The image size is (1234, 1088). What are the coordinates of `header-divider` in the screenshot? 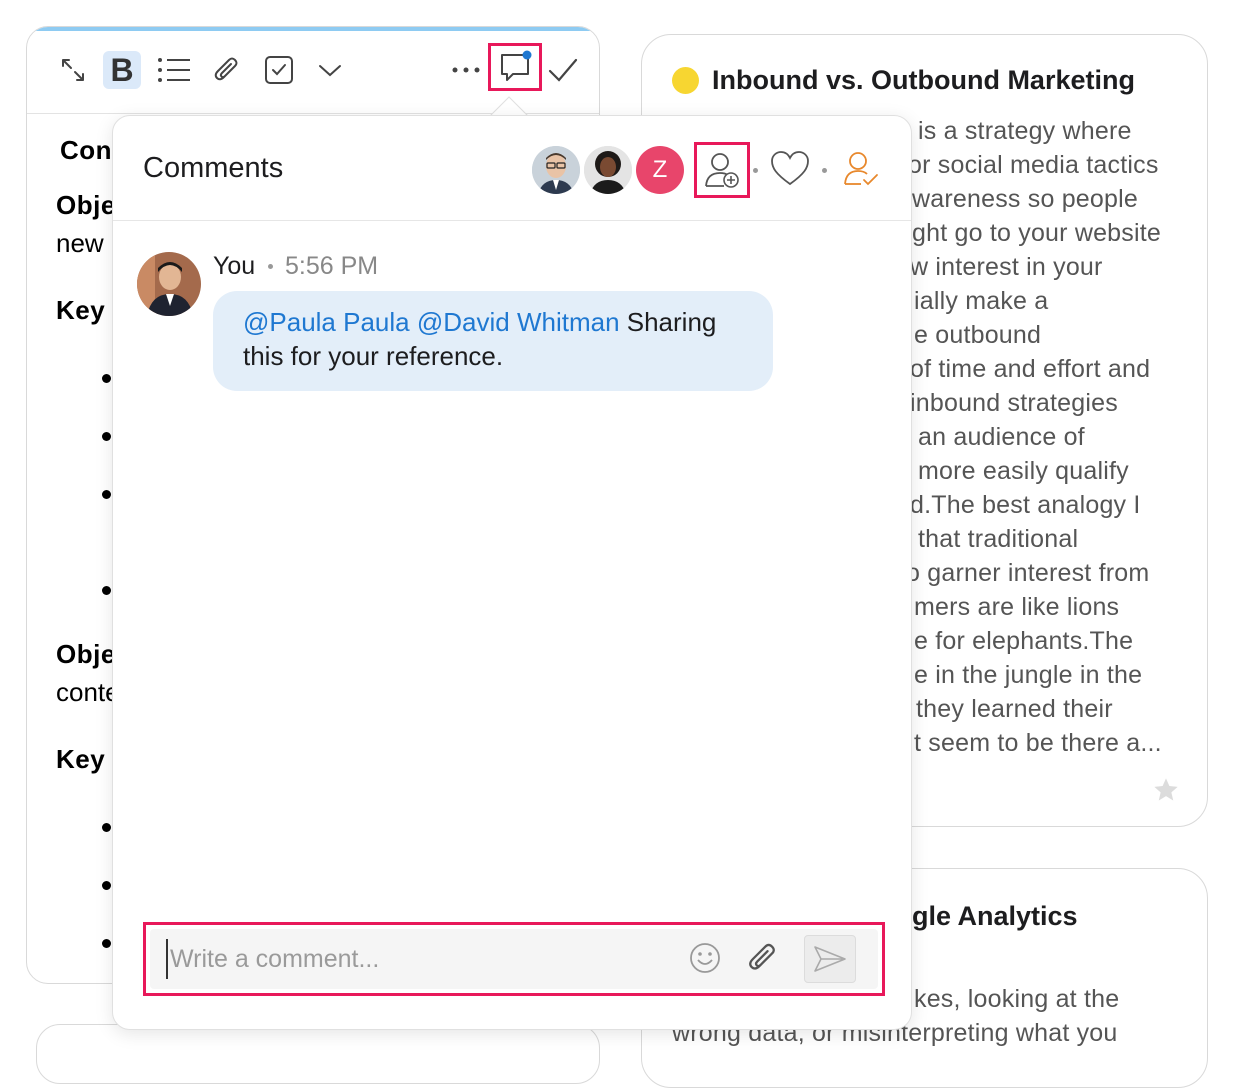 It's located at (512, 220).